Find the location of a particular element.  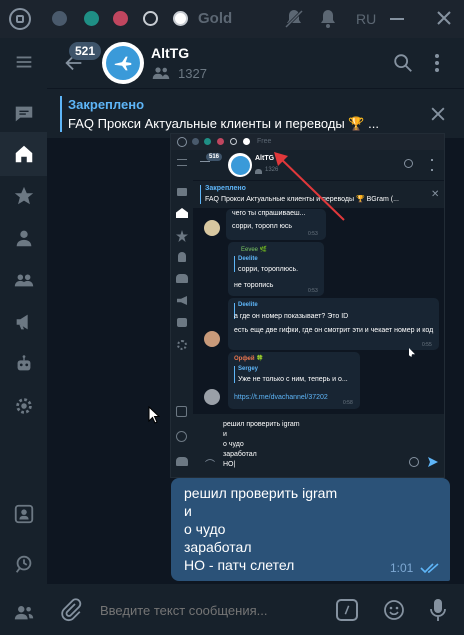

inner-pinned-label: Закреплено is located at coordinates (225, 188).